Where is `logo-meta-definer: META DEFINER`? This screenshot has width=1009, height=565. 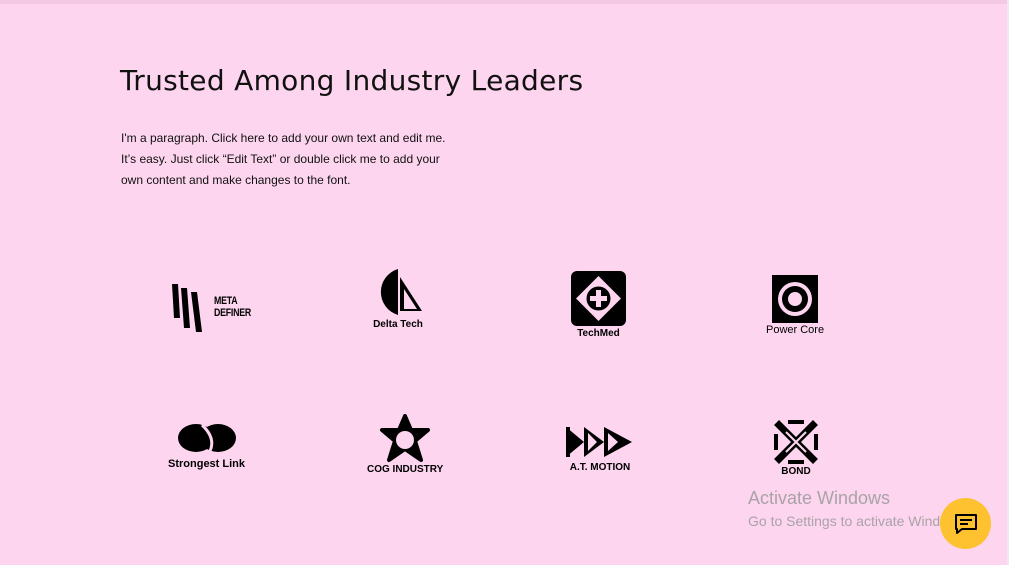 logo-meta-definer: META DEFINER is located at coordinates (215, 308).